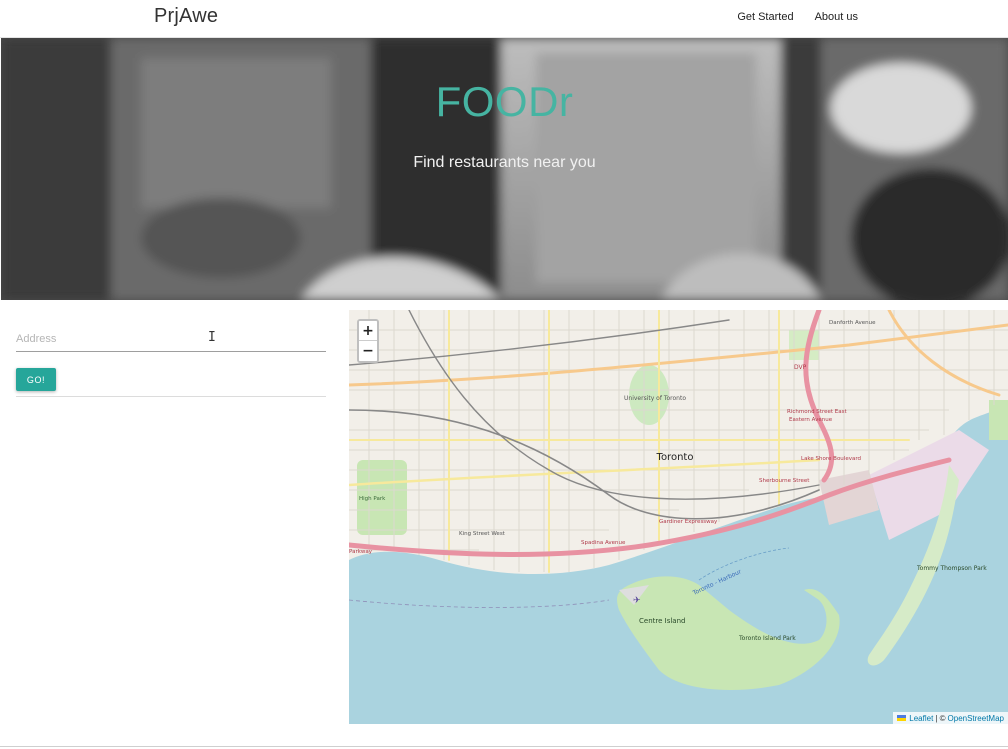  I want to click on openstreetmap-link: OpenStreetMap, so click(976, 718).